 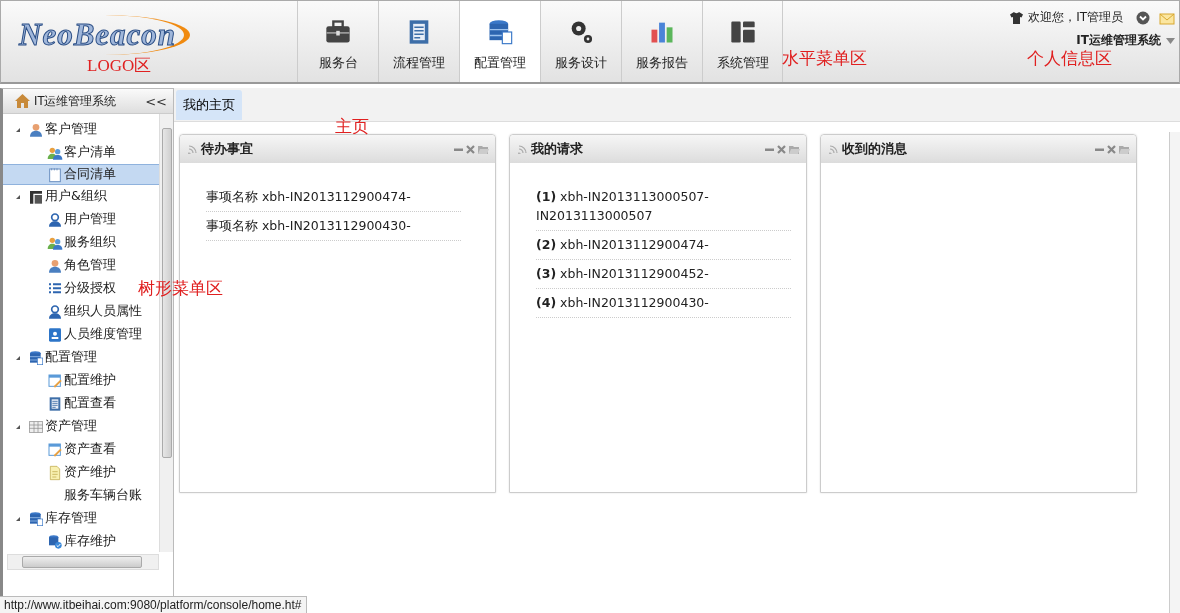 What do you see at coordinates (50, 426) in the screenshot?
I see `tree-item: 资产管理` at bounding box center [50, 426].